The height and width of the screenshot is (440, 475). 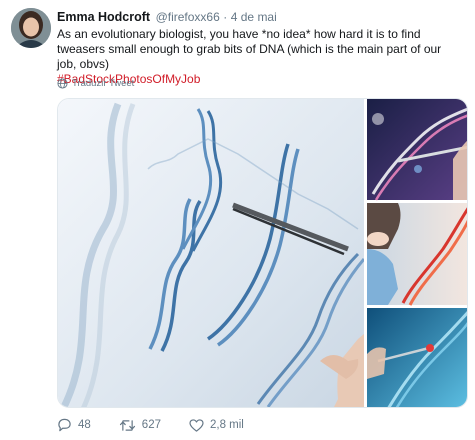 What do you see at coordinates (254, 17) in the screenshot?
I see `tweet-timestamp: 4 de mai` at bounding box center [254, 17].